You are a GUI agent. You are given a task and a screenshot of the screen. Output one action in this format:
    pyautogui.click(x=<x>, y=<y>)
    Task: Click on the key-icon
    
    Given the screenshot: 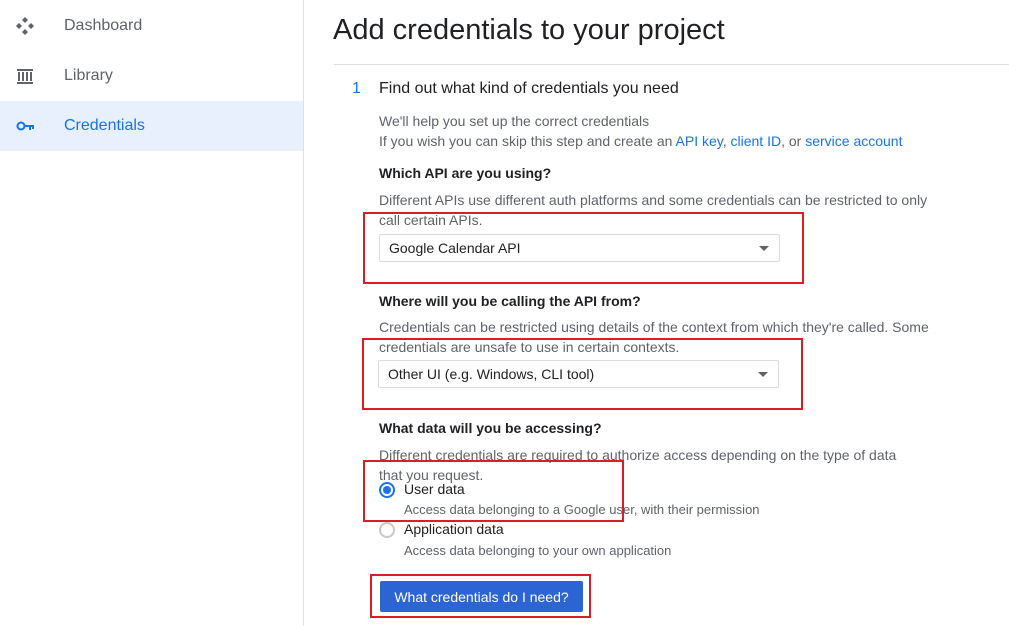 What is the action you would take?
    pyautogui.click(x=25, y=126)
    